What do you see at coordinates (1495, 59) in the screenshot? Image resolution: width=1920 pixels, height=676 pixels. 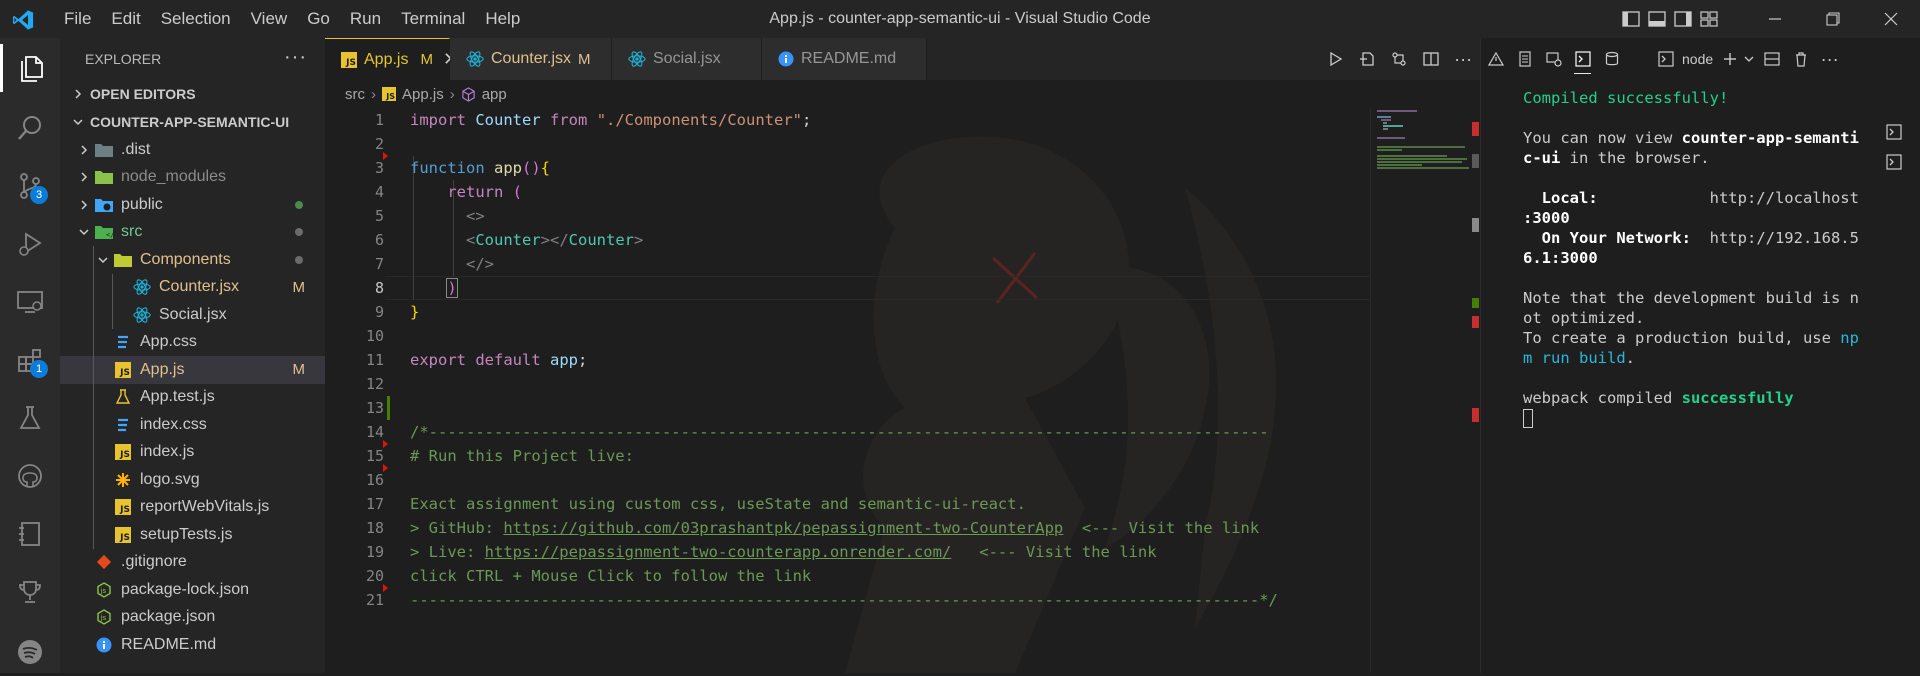 I see `problems-icon` at bounding box center [1495, 59].